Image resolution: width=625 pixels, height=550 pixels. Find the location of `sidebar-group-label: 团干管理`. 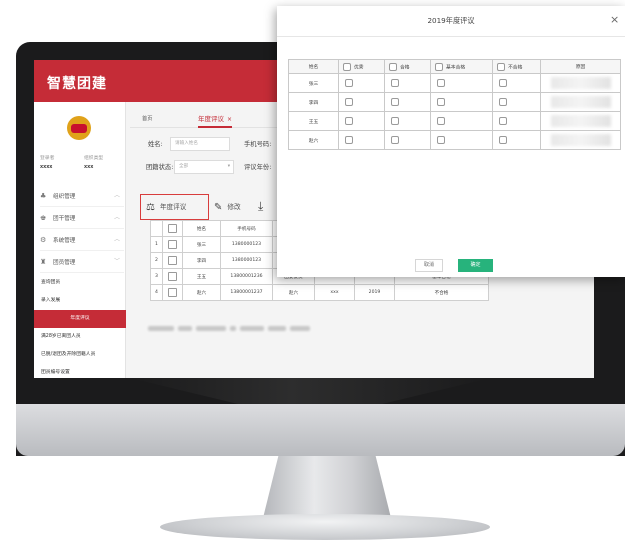

sidebar-group-label: 团干管理 is located at coordinates (64, 219).